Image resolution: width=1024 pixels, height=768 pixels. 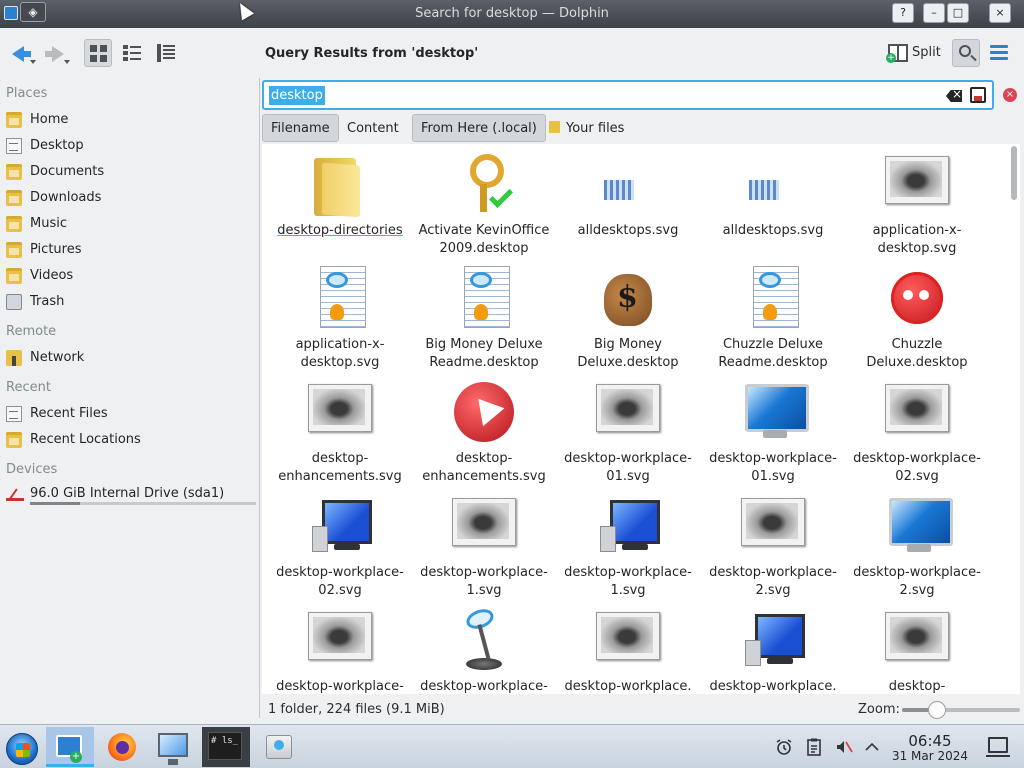 I want to click on sidebar-item-pictures: Pictures, so click(x=131, y=250).